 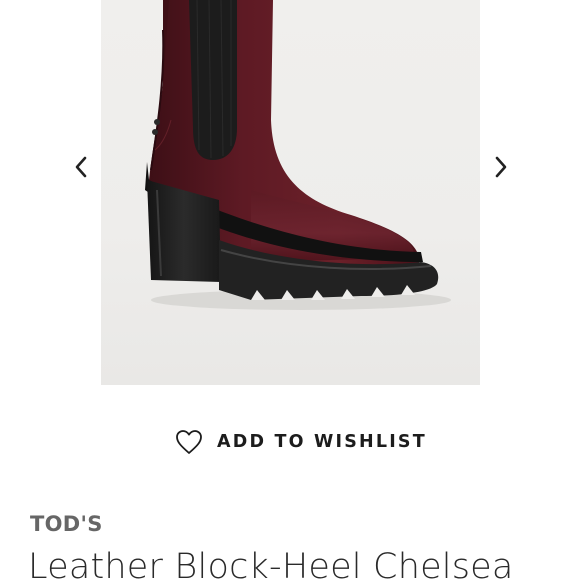 I want to click on previous-image-button, so click(x=81, y=167).